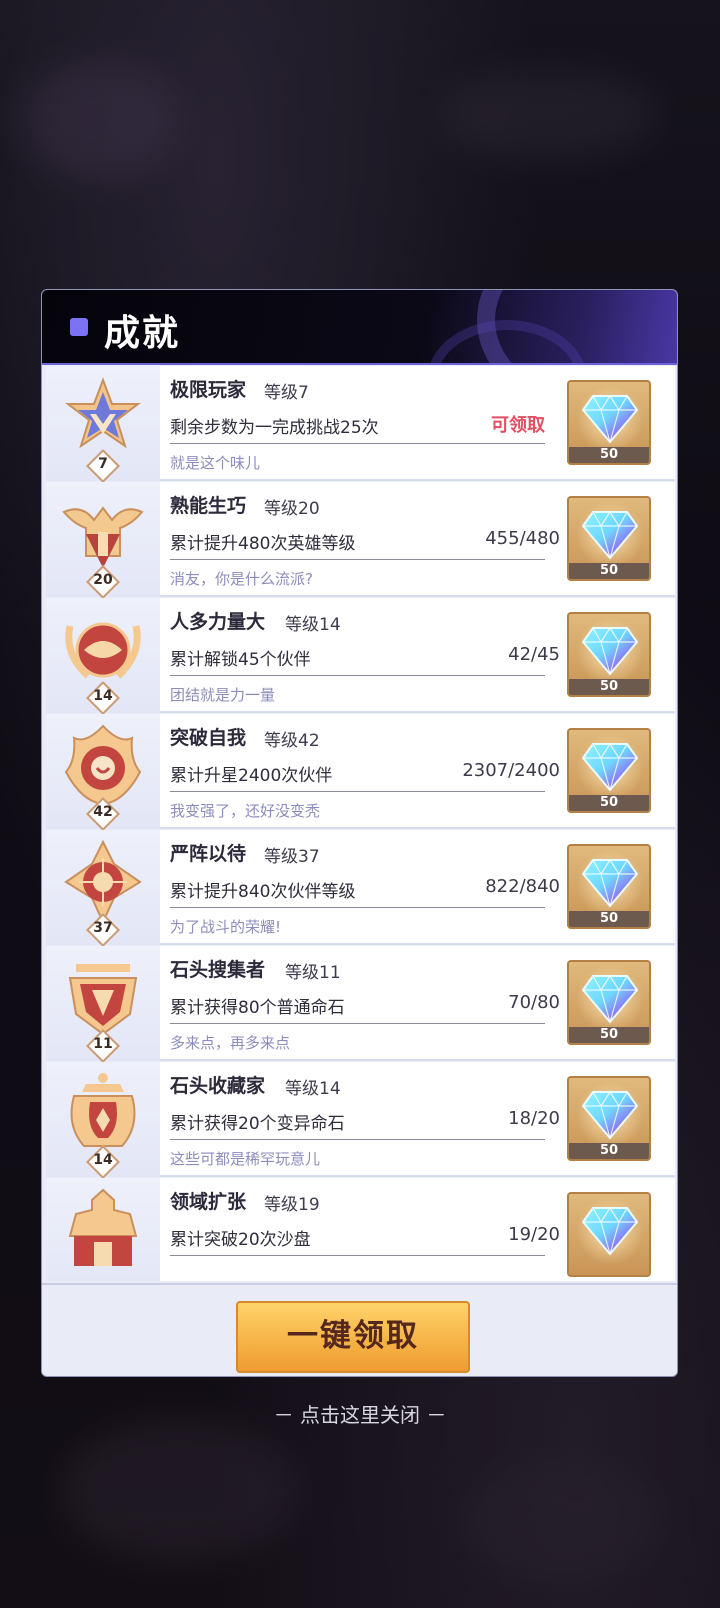  What do you see at coordinates (353, 1337) in the screenshot?
I see `claim-all-button: 一键领取` at bounding box center [353, 1337].